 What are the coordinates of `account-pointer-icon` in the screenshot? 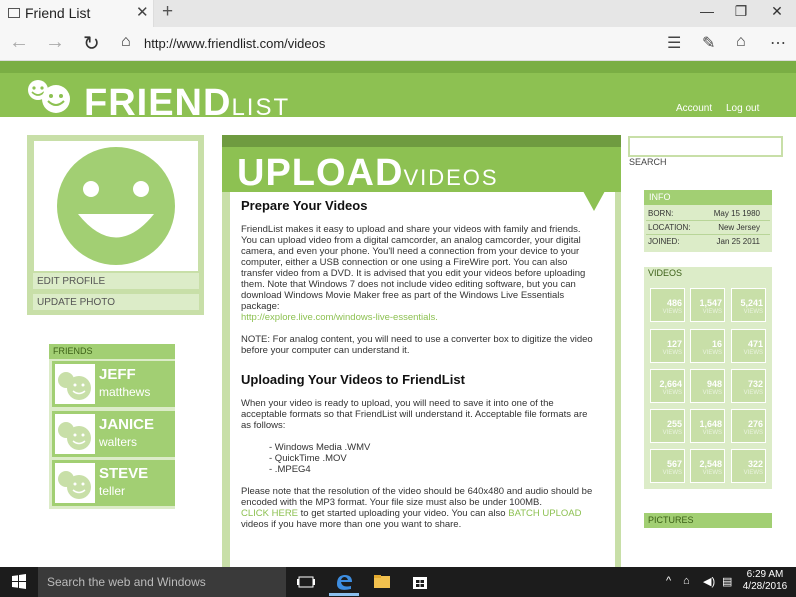 It's located at (692, 120).